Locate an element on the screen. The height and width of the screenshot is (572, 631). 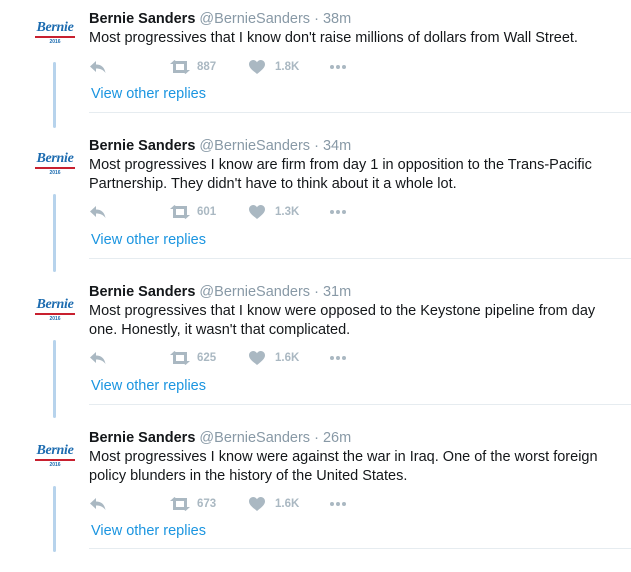
like-count: 1.3K is located at coordinates (287, 212).